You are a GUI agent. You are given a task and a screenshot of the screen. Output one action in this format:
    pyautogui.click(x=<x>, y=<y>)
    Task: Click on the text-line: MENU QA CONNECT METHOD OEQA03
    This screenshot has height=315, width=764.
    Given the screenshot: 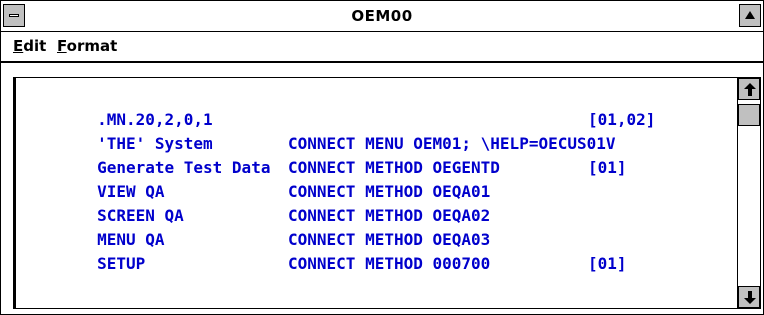 What is the action you would take?
    pyautogui.click(x=255, y=226)
    